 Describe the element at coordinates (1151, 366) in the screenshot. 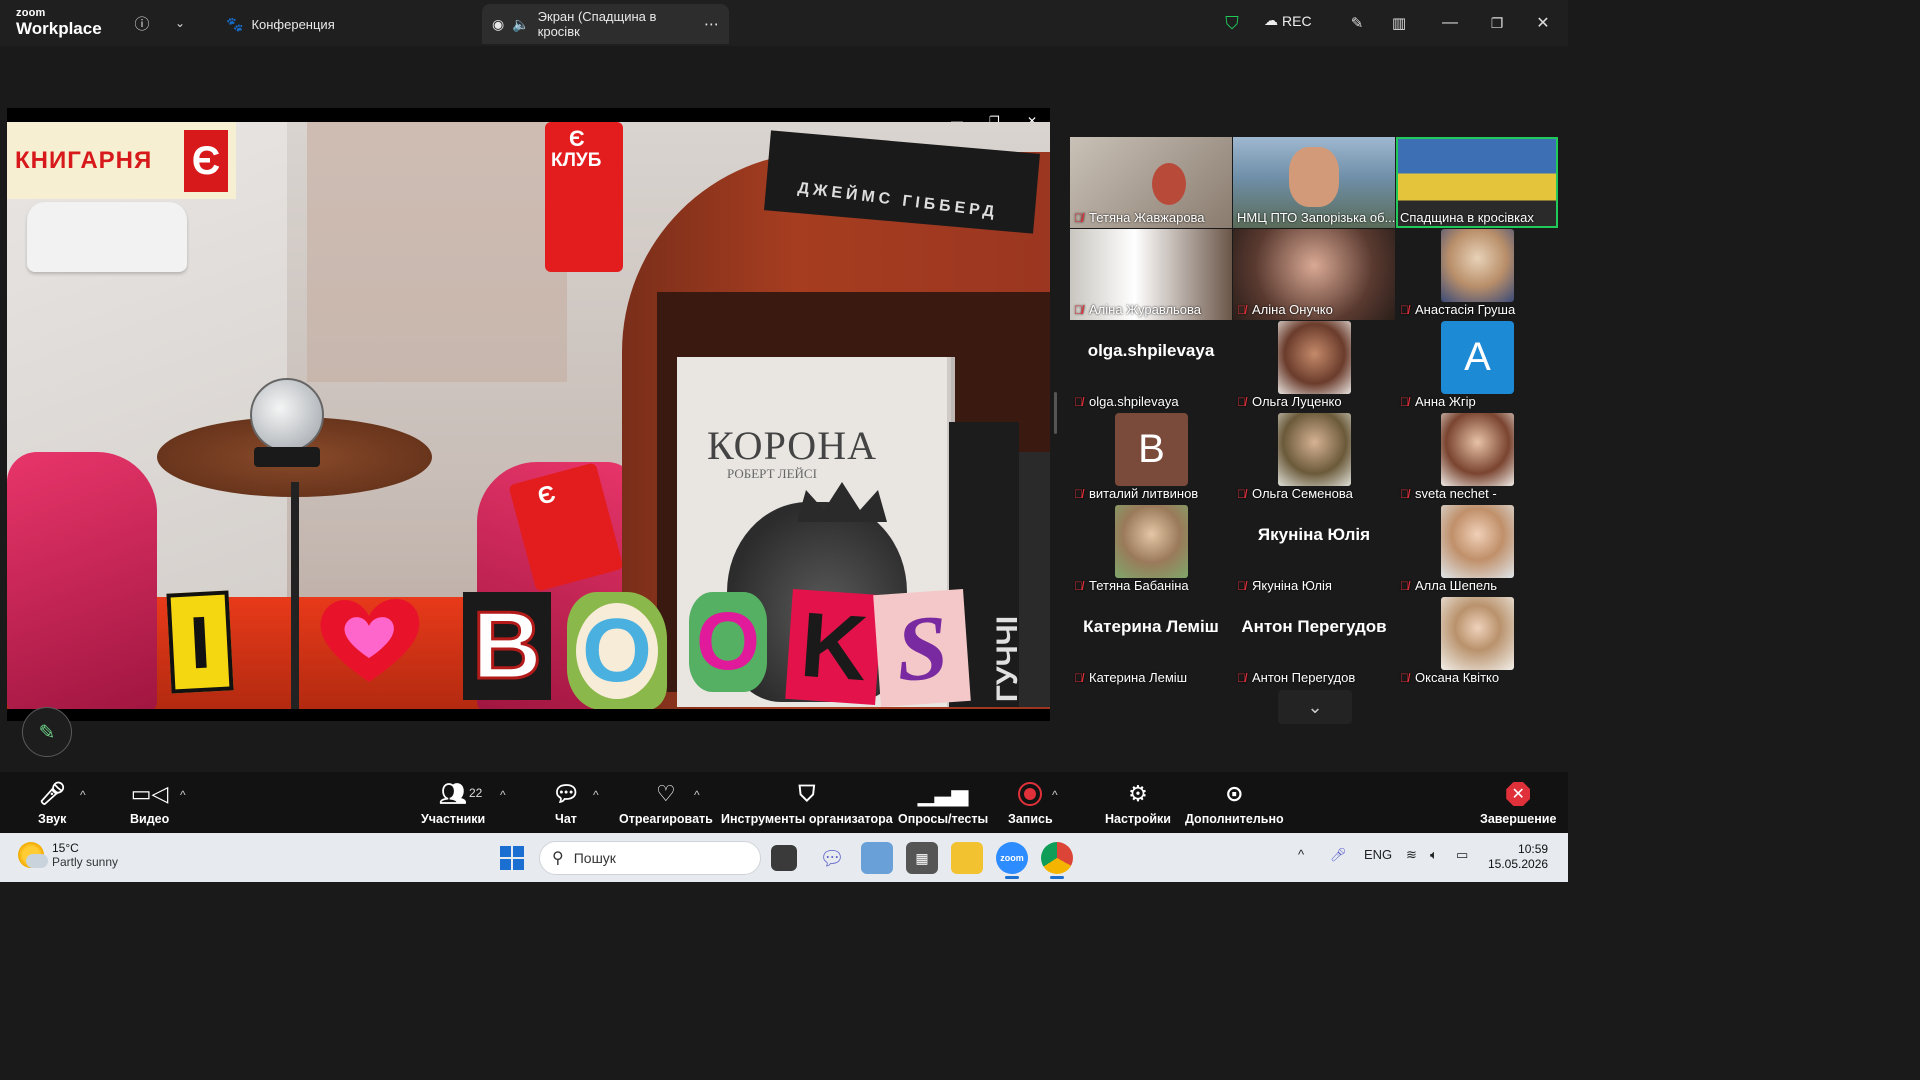

I see `participant-tile: olga.shpilevaya 🎙̸ olga.shpilevaya` at that location.